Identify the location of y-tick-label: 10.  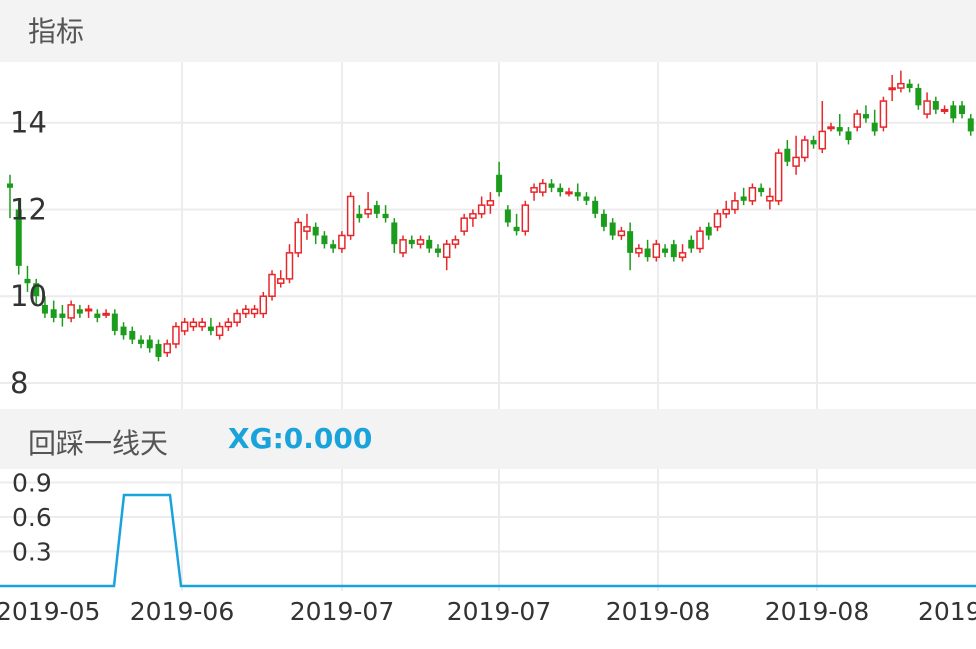
(28, 296).